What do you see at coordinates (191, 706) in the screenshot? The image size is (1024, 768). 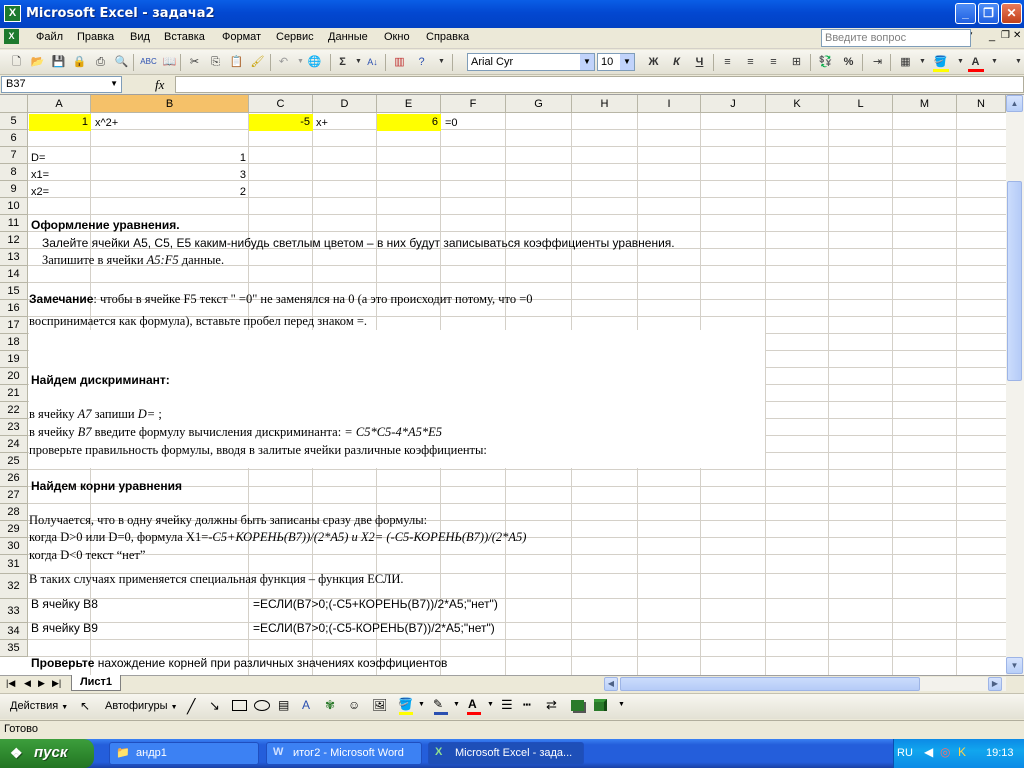 I see `line-icon: ╱` at bounding box center [191, 706].